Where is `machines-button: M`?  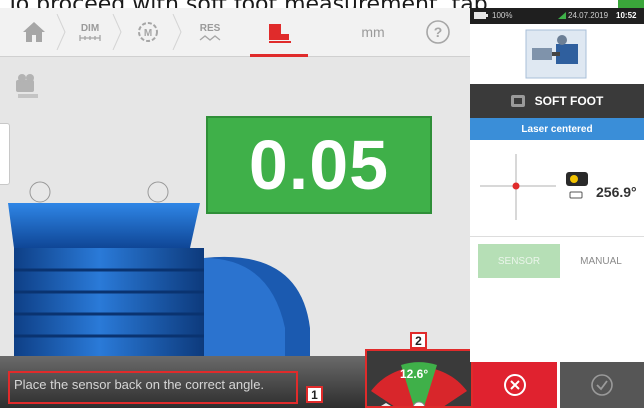
machines-button: M is located at coordinates (148, 32).